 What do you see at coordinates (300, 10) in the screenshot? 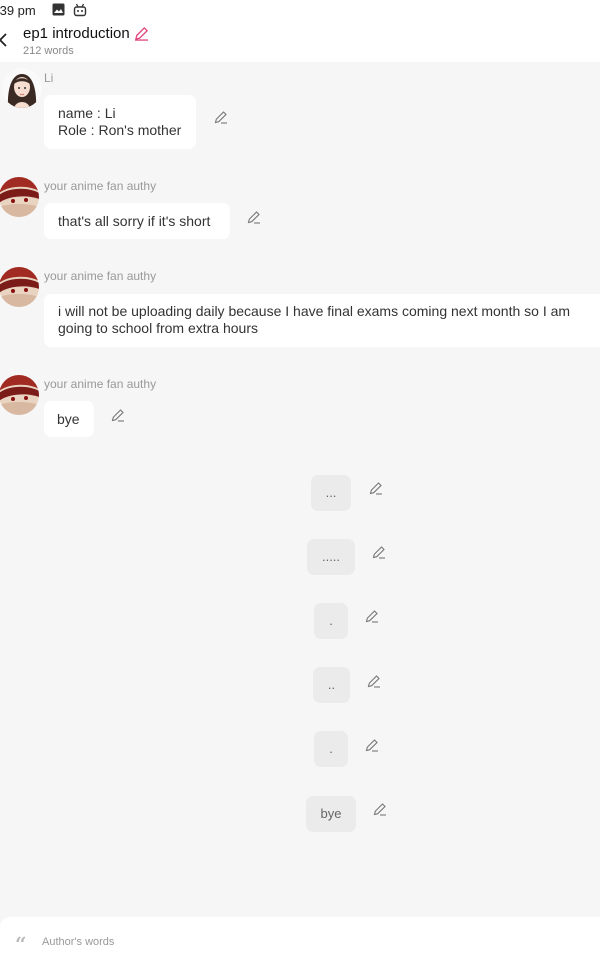
I see `status-bar: :39 pm` at bounding box center [300, 10].